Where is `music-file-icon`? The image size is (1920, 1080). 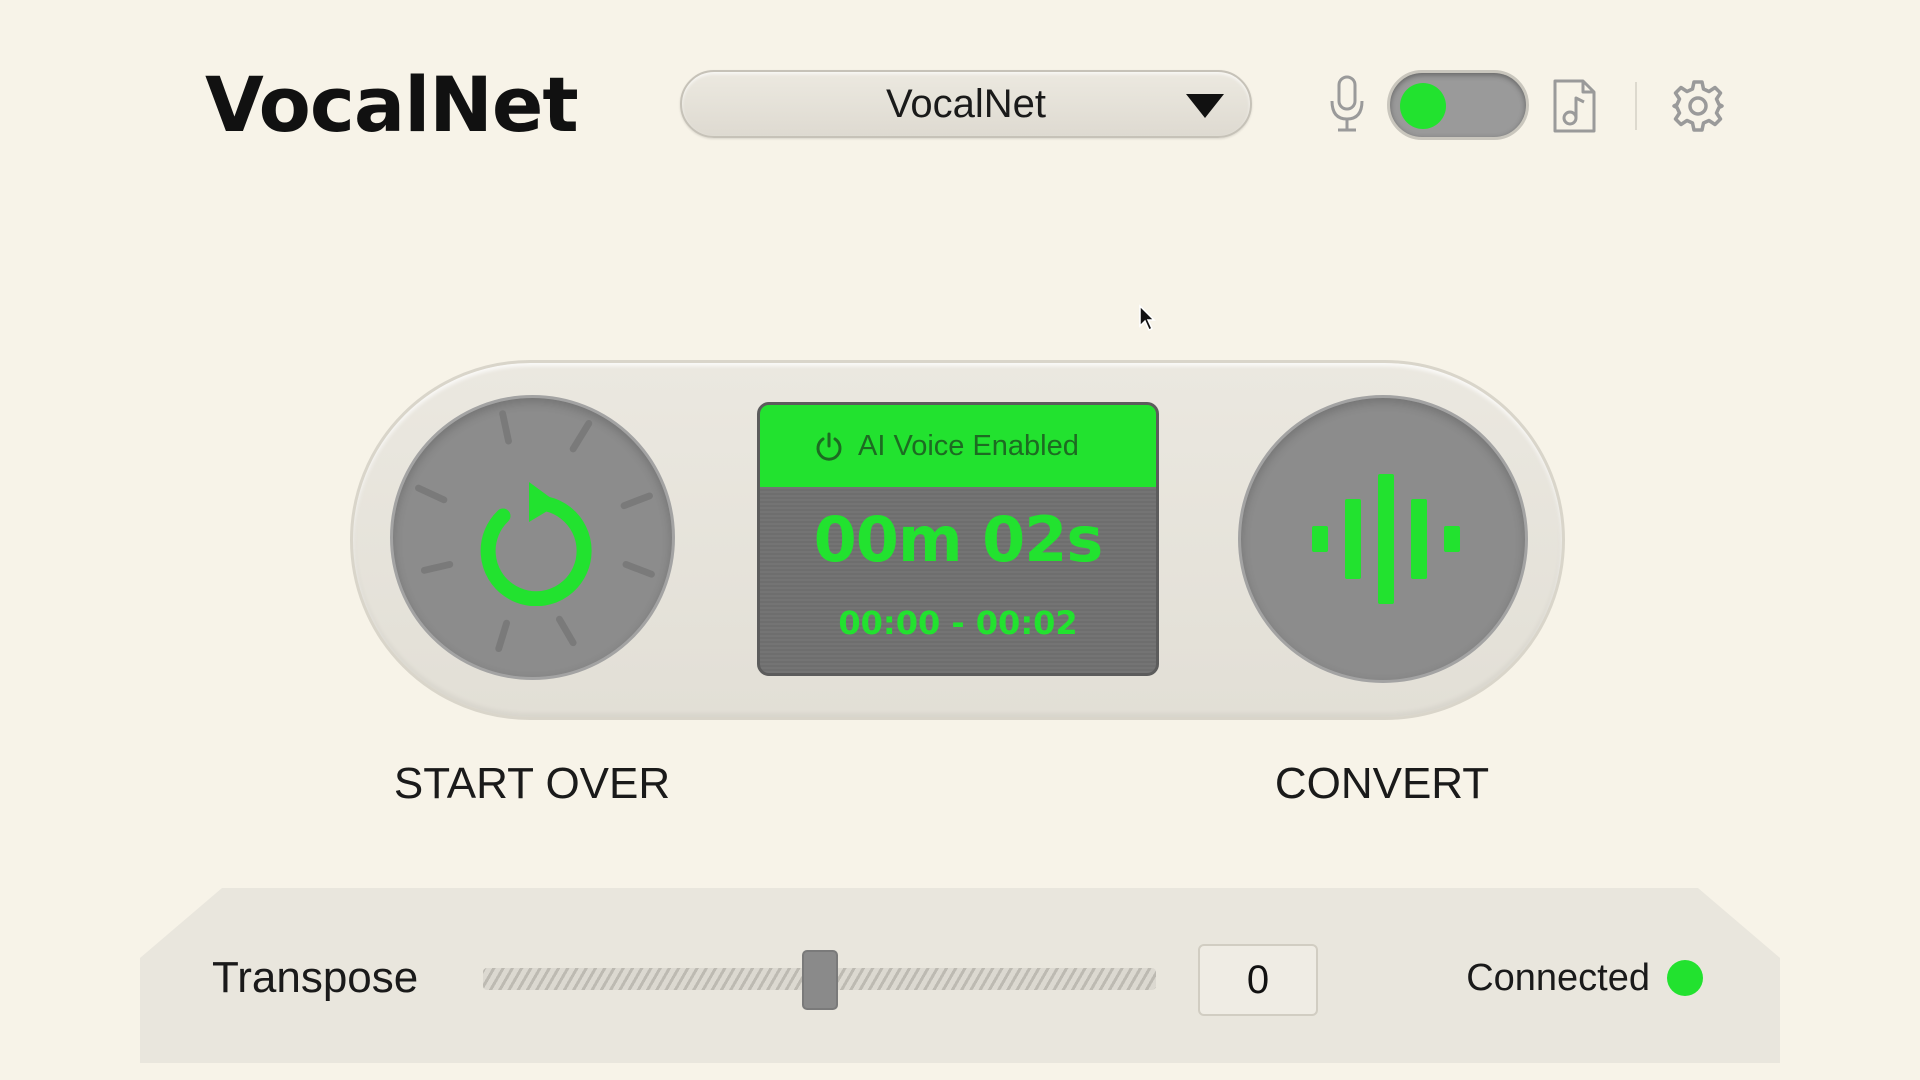 music-file-icon is located at coordinates (1574, 106).